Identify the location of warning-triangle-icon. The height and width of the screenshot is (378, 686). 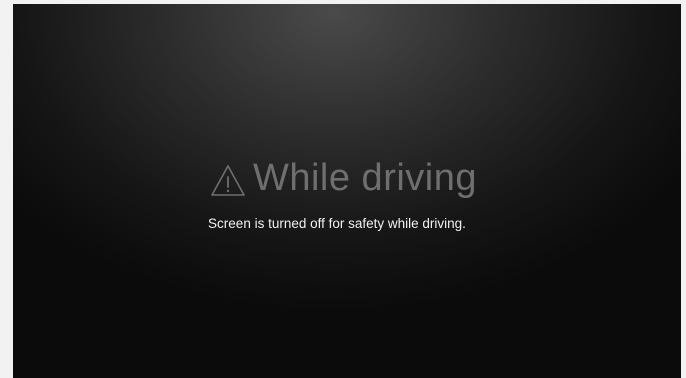
(228, 180).